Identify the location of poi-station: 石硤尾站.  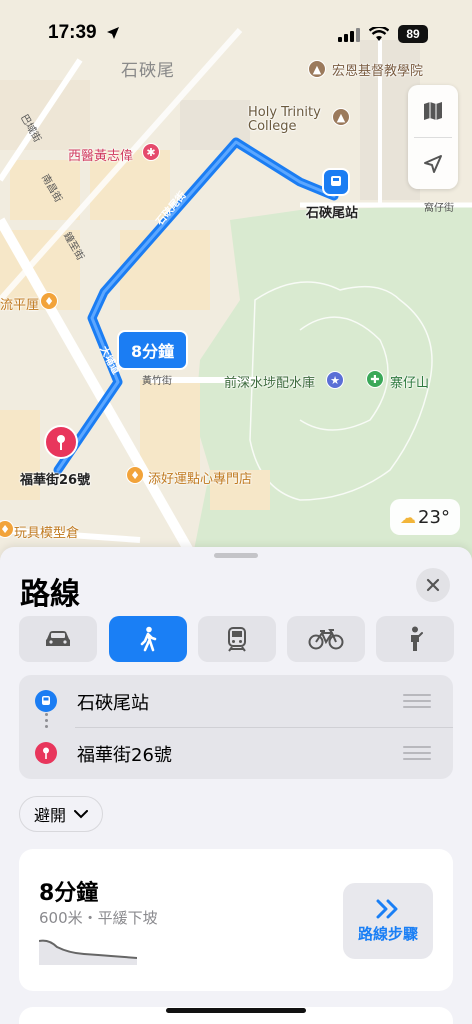
(332, 211).